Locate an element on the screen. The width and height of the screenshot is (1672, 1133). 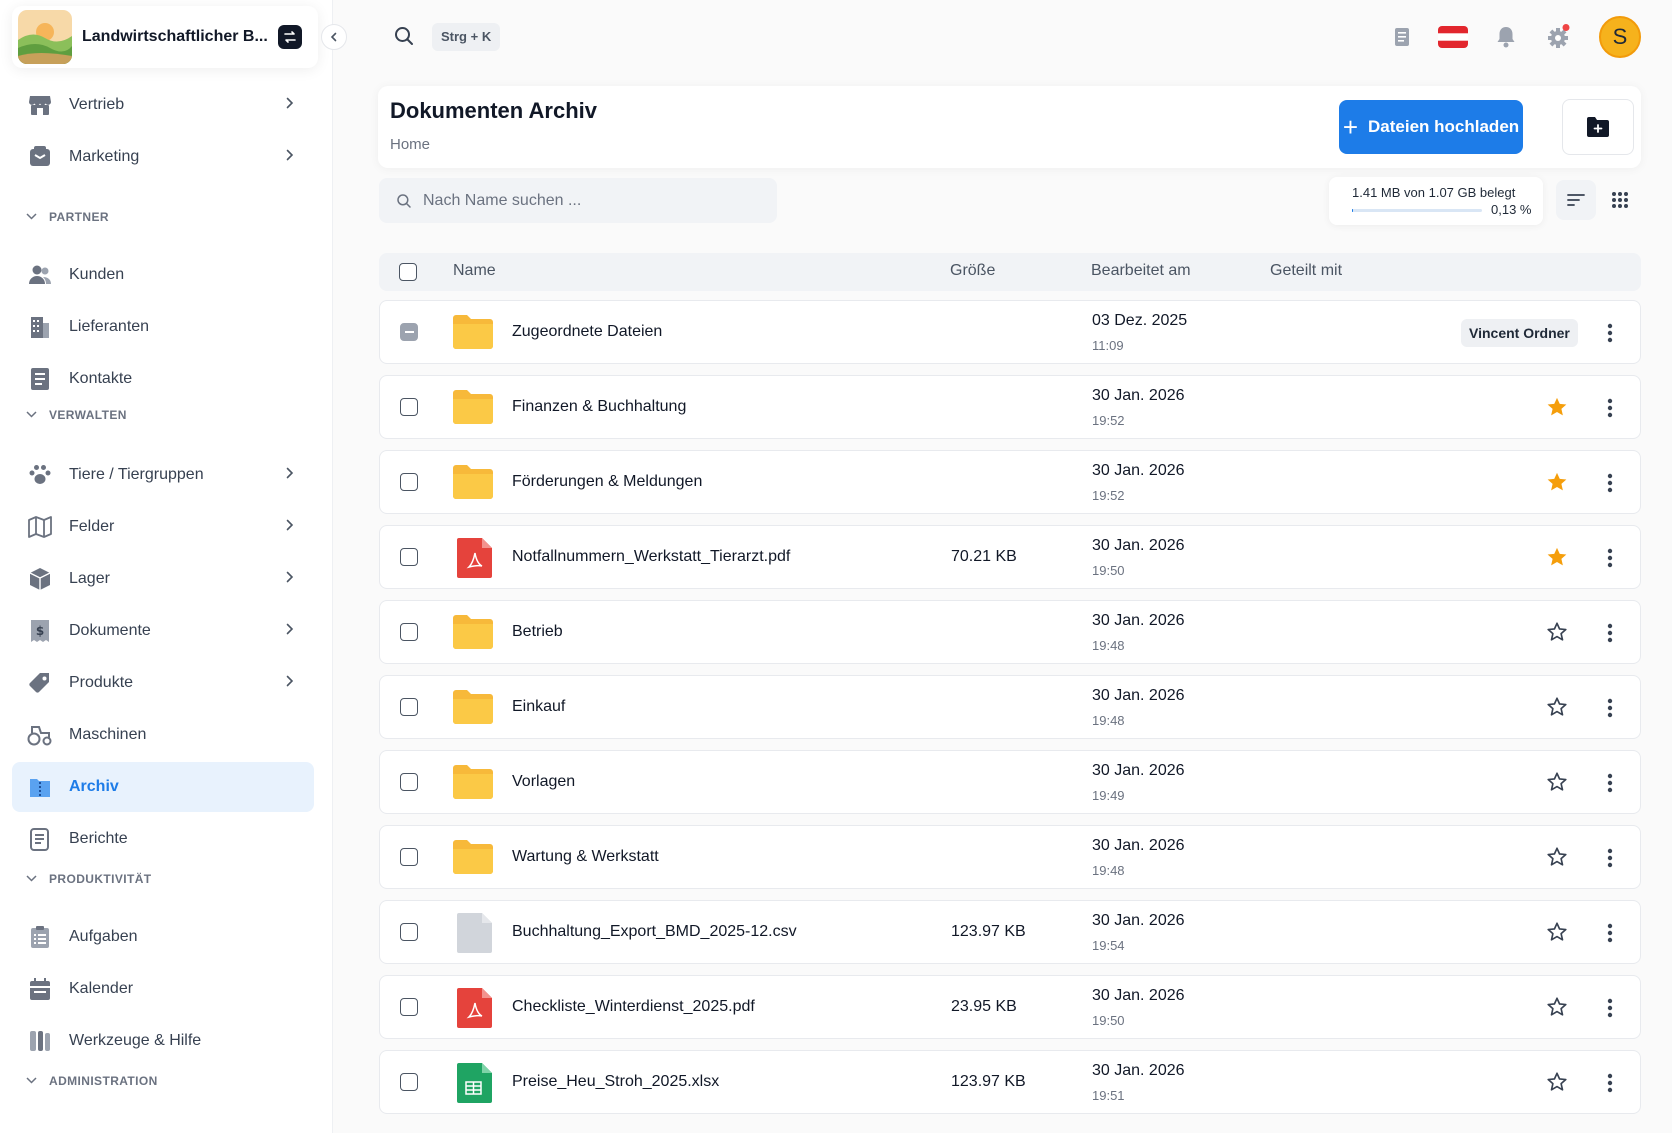
section-header: VERWALTEN is located at coordinates (76, 415).